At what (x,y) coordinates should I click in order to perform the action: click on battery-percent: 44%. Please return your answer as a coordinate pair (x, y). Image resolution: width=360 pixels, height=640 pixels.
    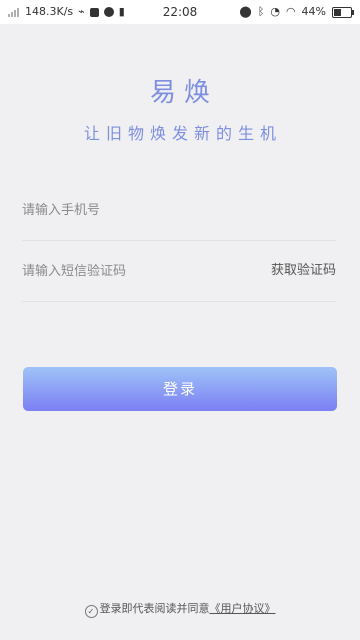
    Looking at the image, I should click on (313, 11).